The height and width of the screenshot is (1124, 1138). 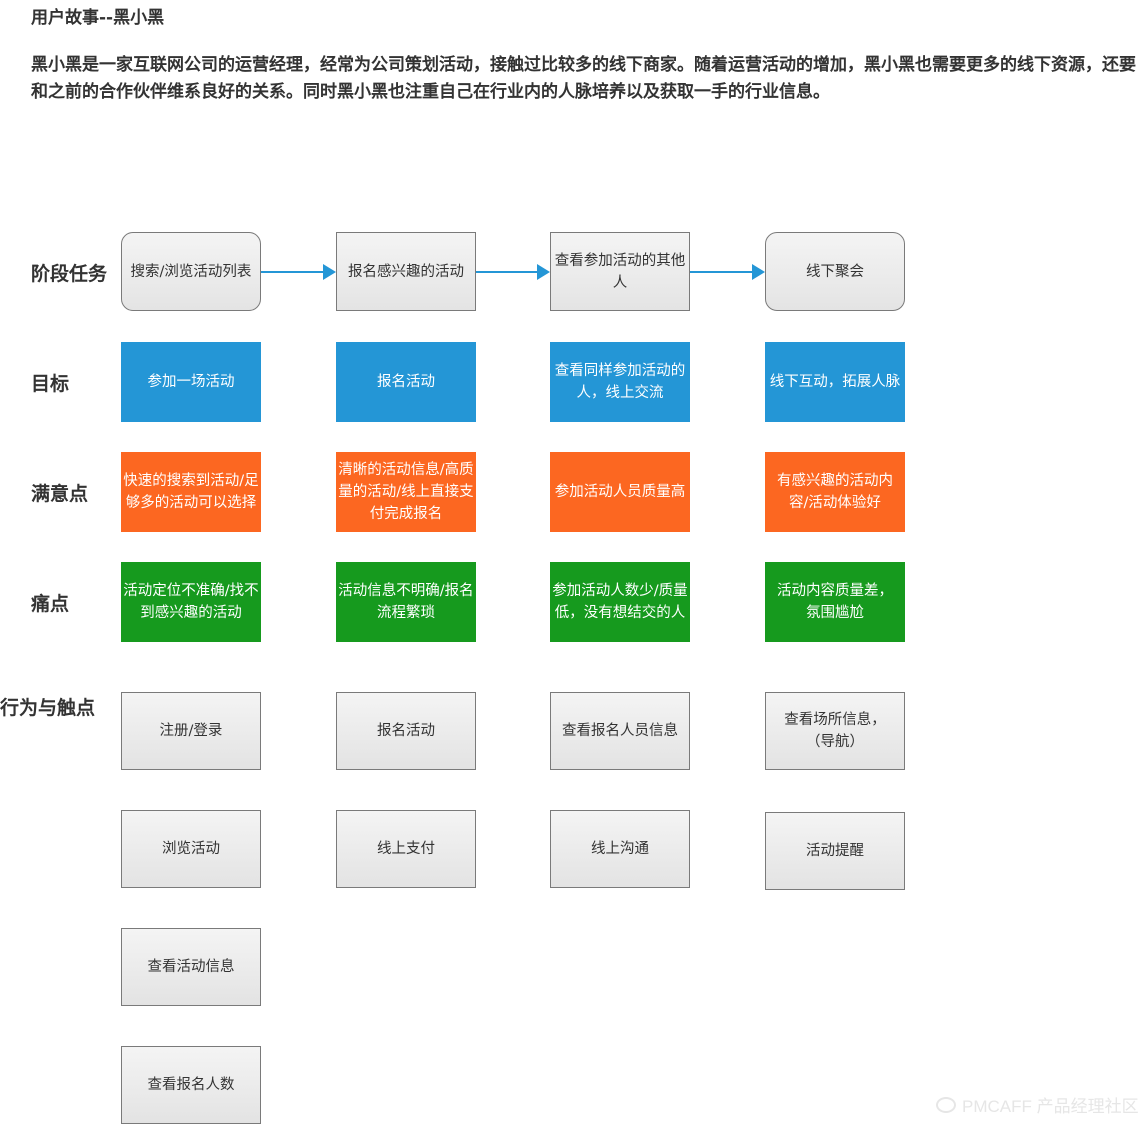 I want to click on touchpoint-text: 查看场所信息，（导航）, so click(x=835, y=731).